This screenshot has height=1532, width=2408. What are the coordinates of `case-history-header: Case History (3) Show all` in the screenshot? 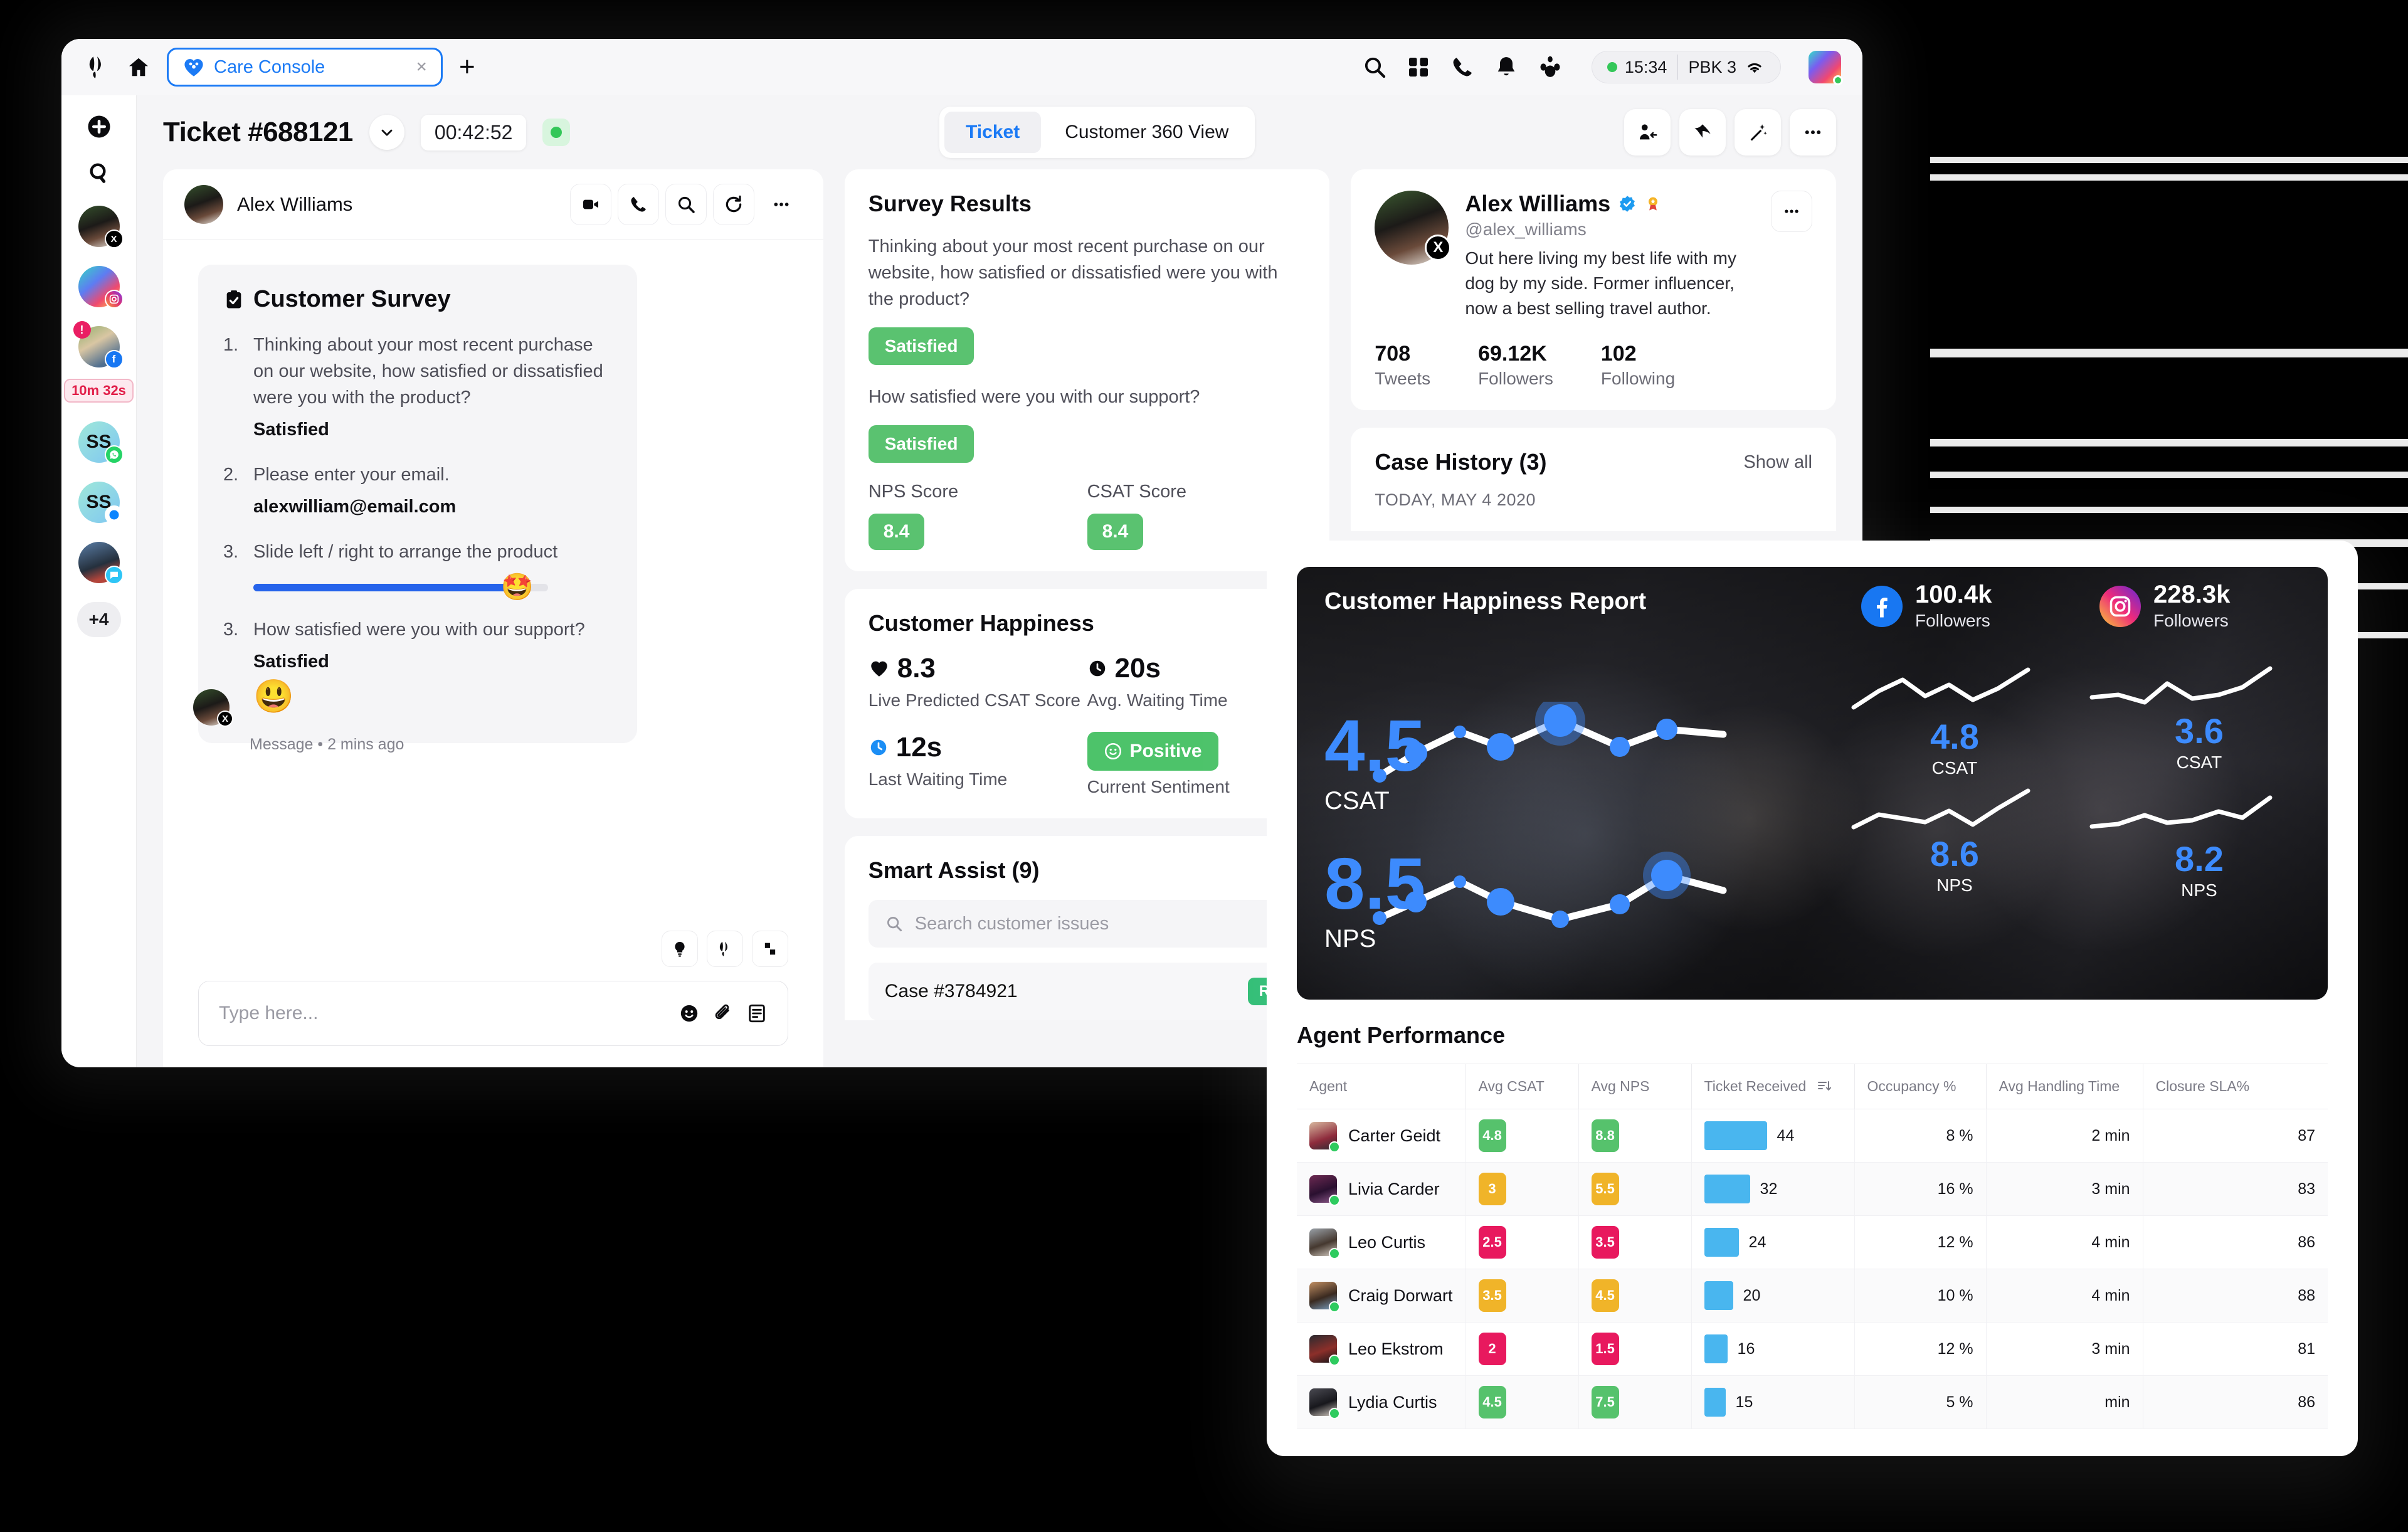 It's located at (1593, 462).